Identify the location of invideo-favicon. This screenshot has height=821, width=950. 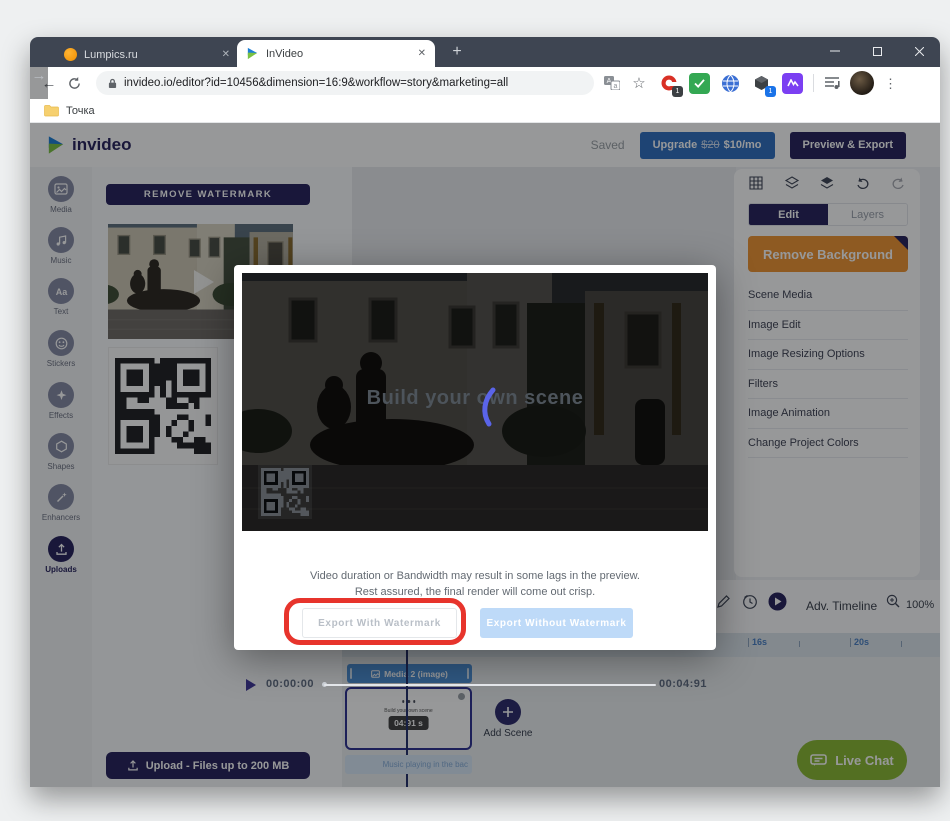
(252, 53).